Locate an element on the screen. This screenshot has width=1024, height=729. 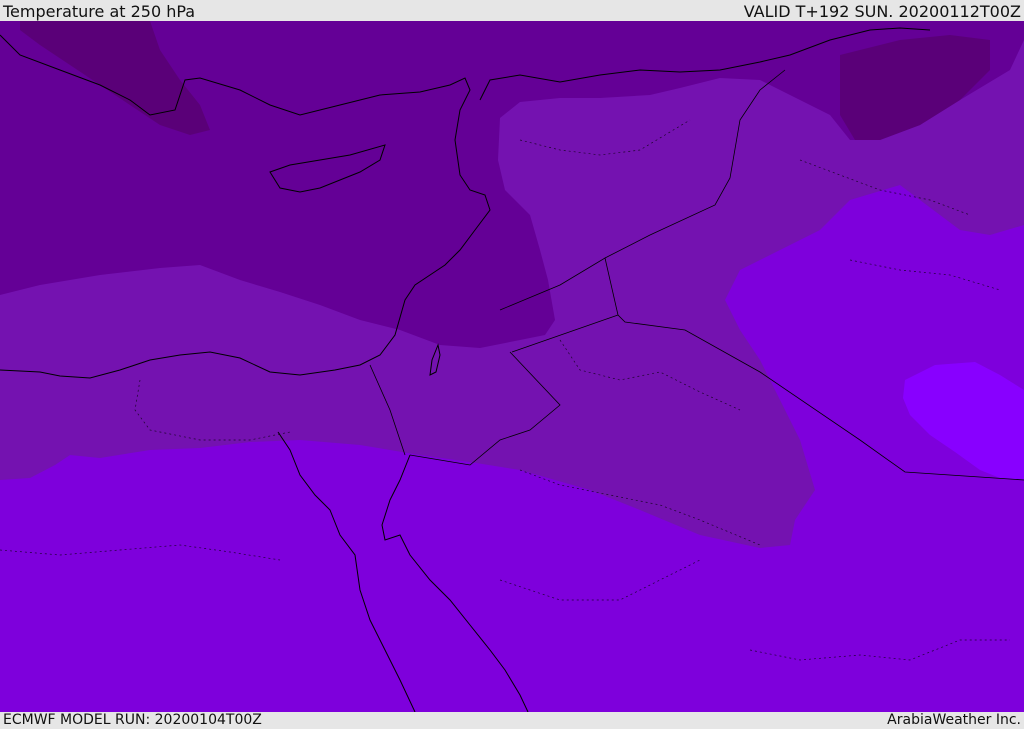
model-run: ECMWF MODEL RUN: 20200104T00Z is located at coordinates (132, 720).